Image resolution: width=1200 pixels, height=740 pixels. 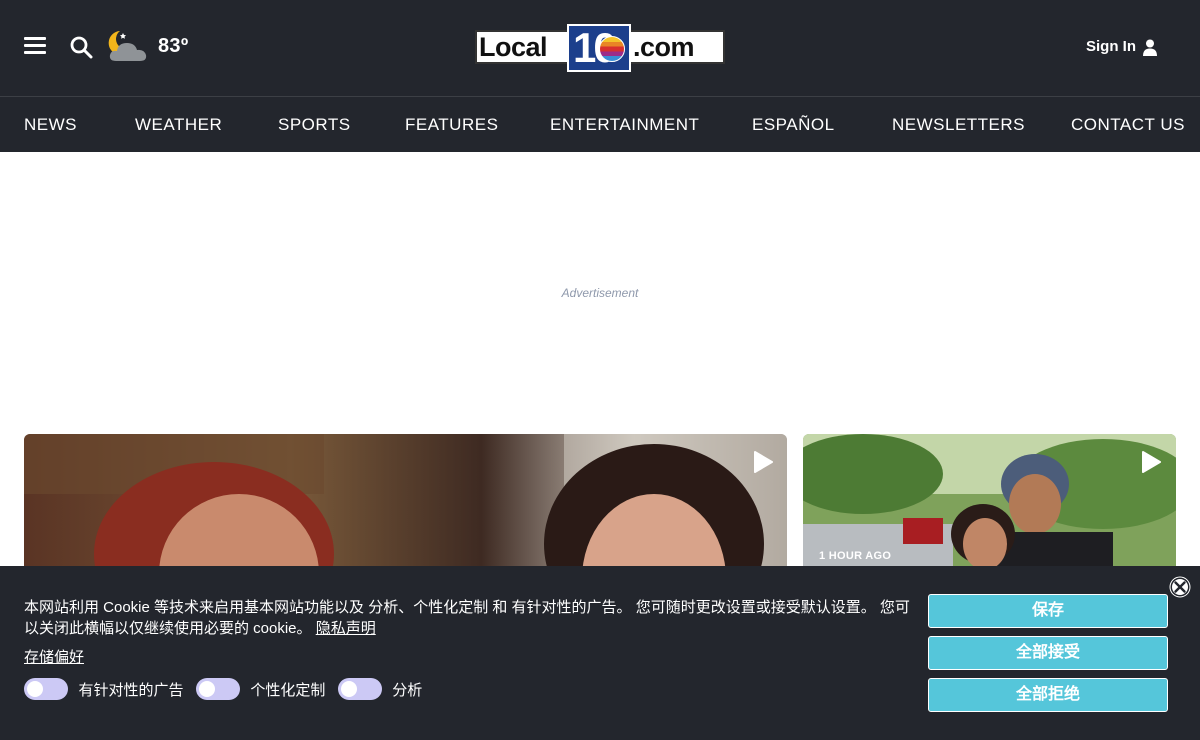 What do you see at coordinates (46, 689) in the screenshot?
I see `toggle-targeted-ads` at bounding box center [46, 689].